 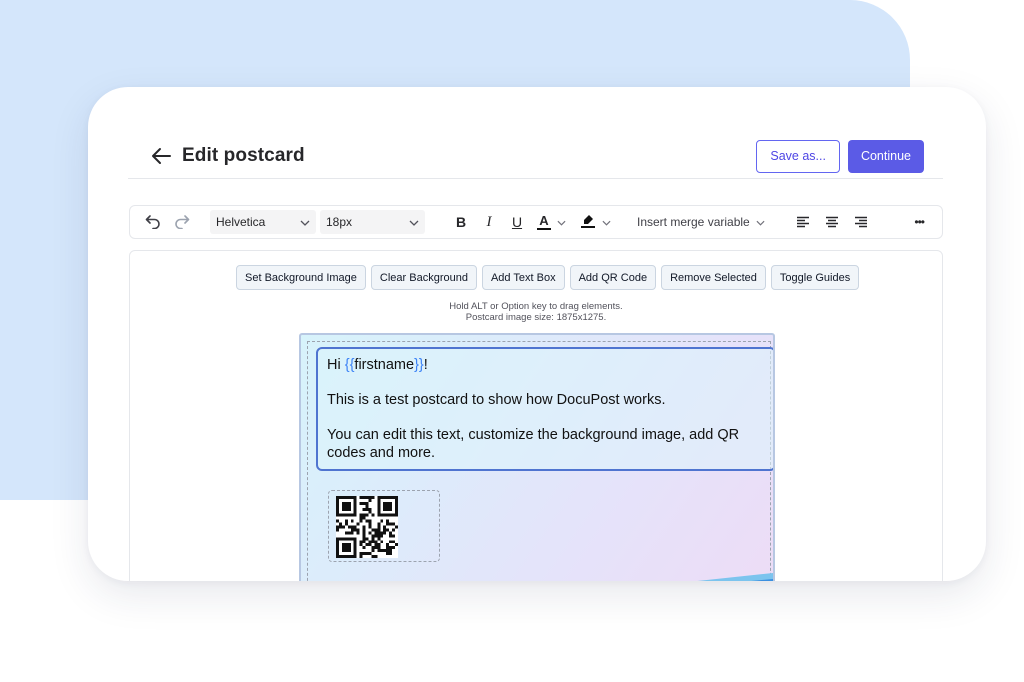 I want to click on image-size-hint: Postcard image size: 1875x1275., so click(x=536, y=317).